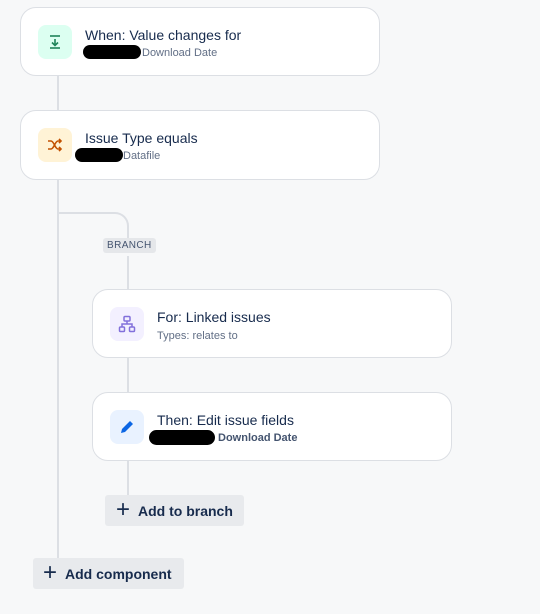  I want to click on branch-action-card: Then: Edit issue fields Download Date, so click(272, 426).